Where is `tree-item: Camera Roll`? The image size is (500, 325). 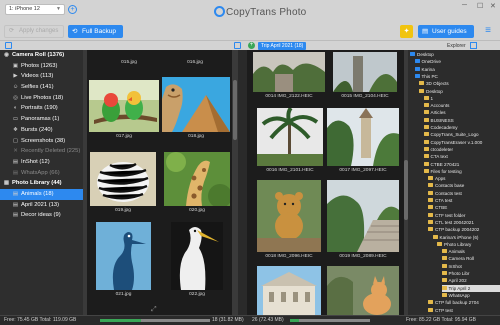
tree-item: Camera Roll is located at coordinates (470, 258).